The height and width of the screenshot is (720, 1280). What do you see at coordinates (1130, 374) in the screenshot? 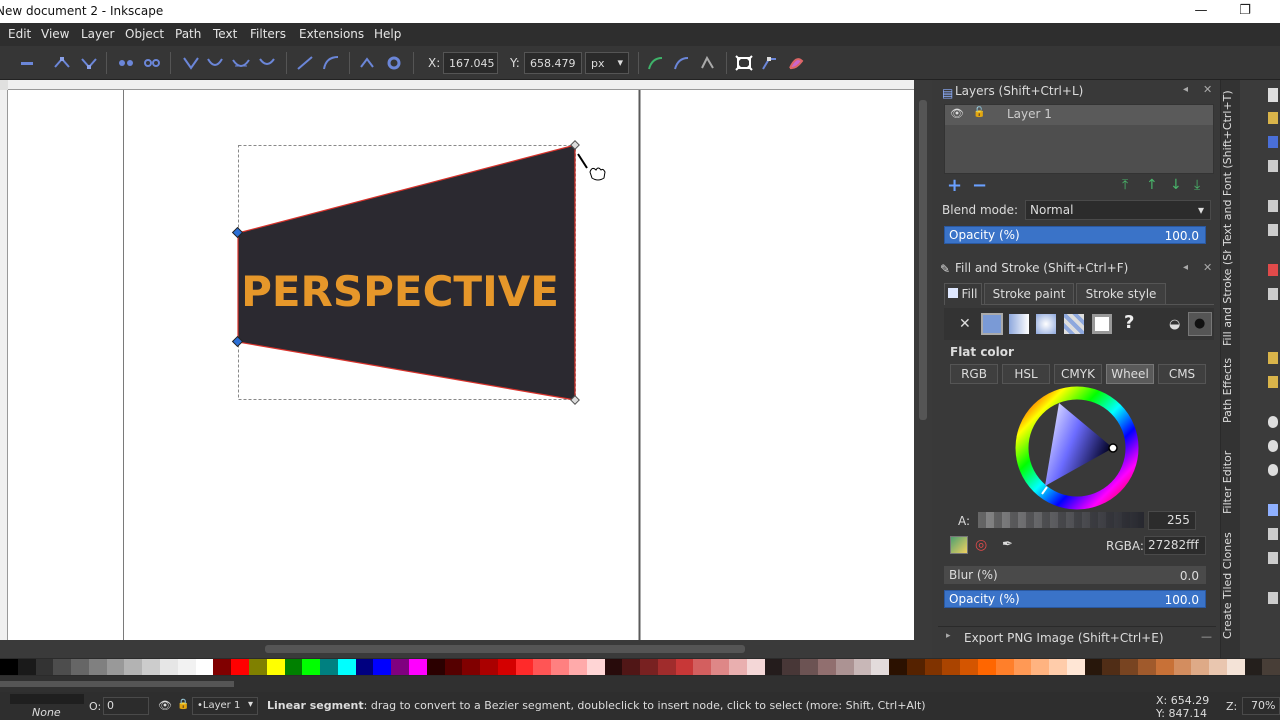
I see `mode-wheel-button: Wheel` at bounding box center [1130, 374].